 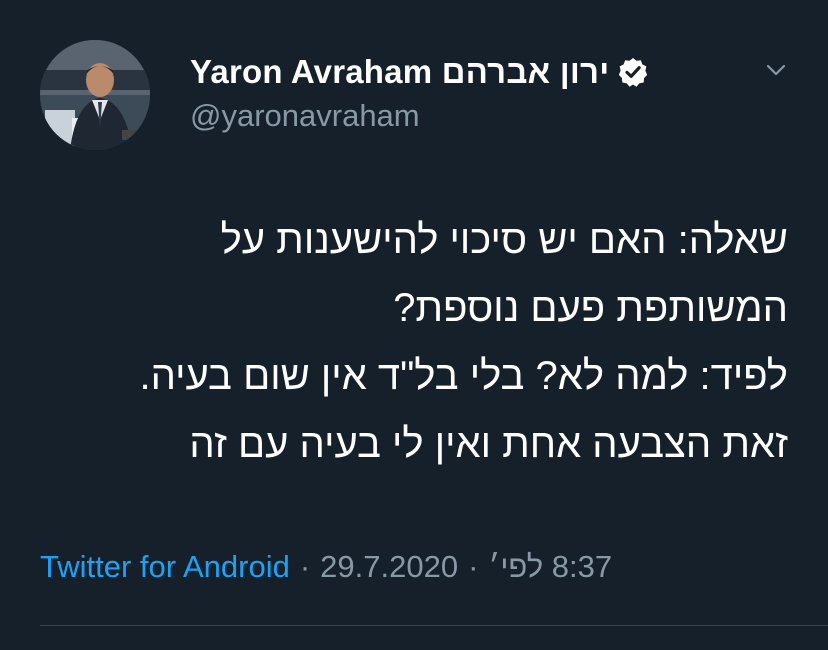 What do you see at coordinates (550, 567) in the screenshot?
I see `tweet-time: 8:37 לפי׳` at bounding box center [550, 567].